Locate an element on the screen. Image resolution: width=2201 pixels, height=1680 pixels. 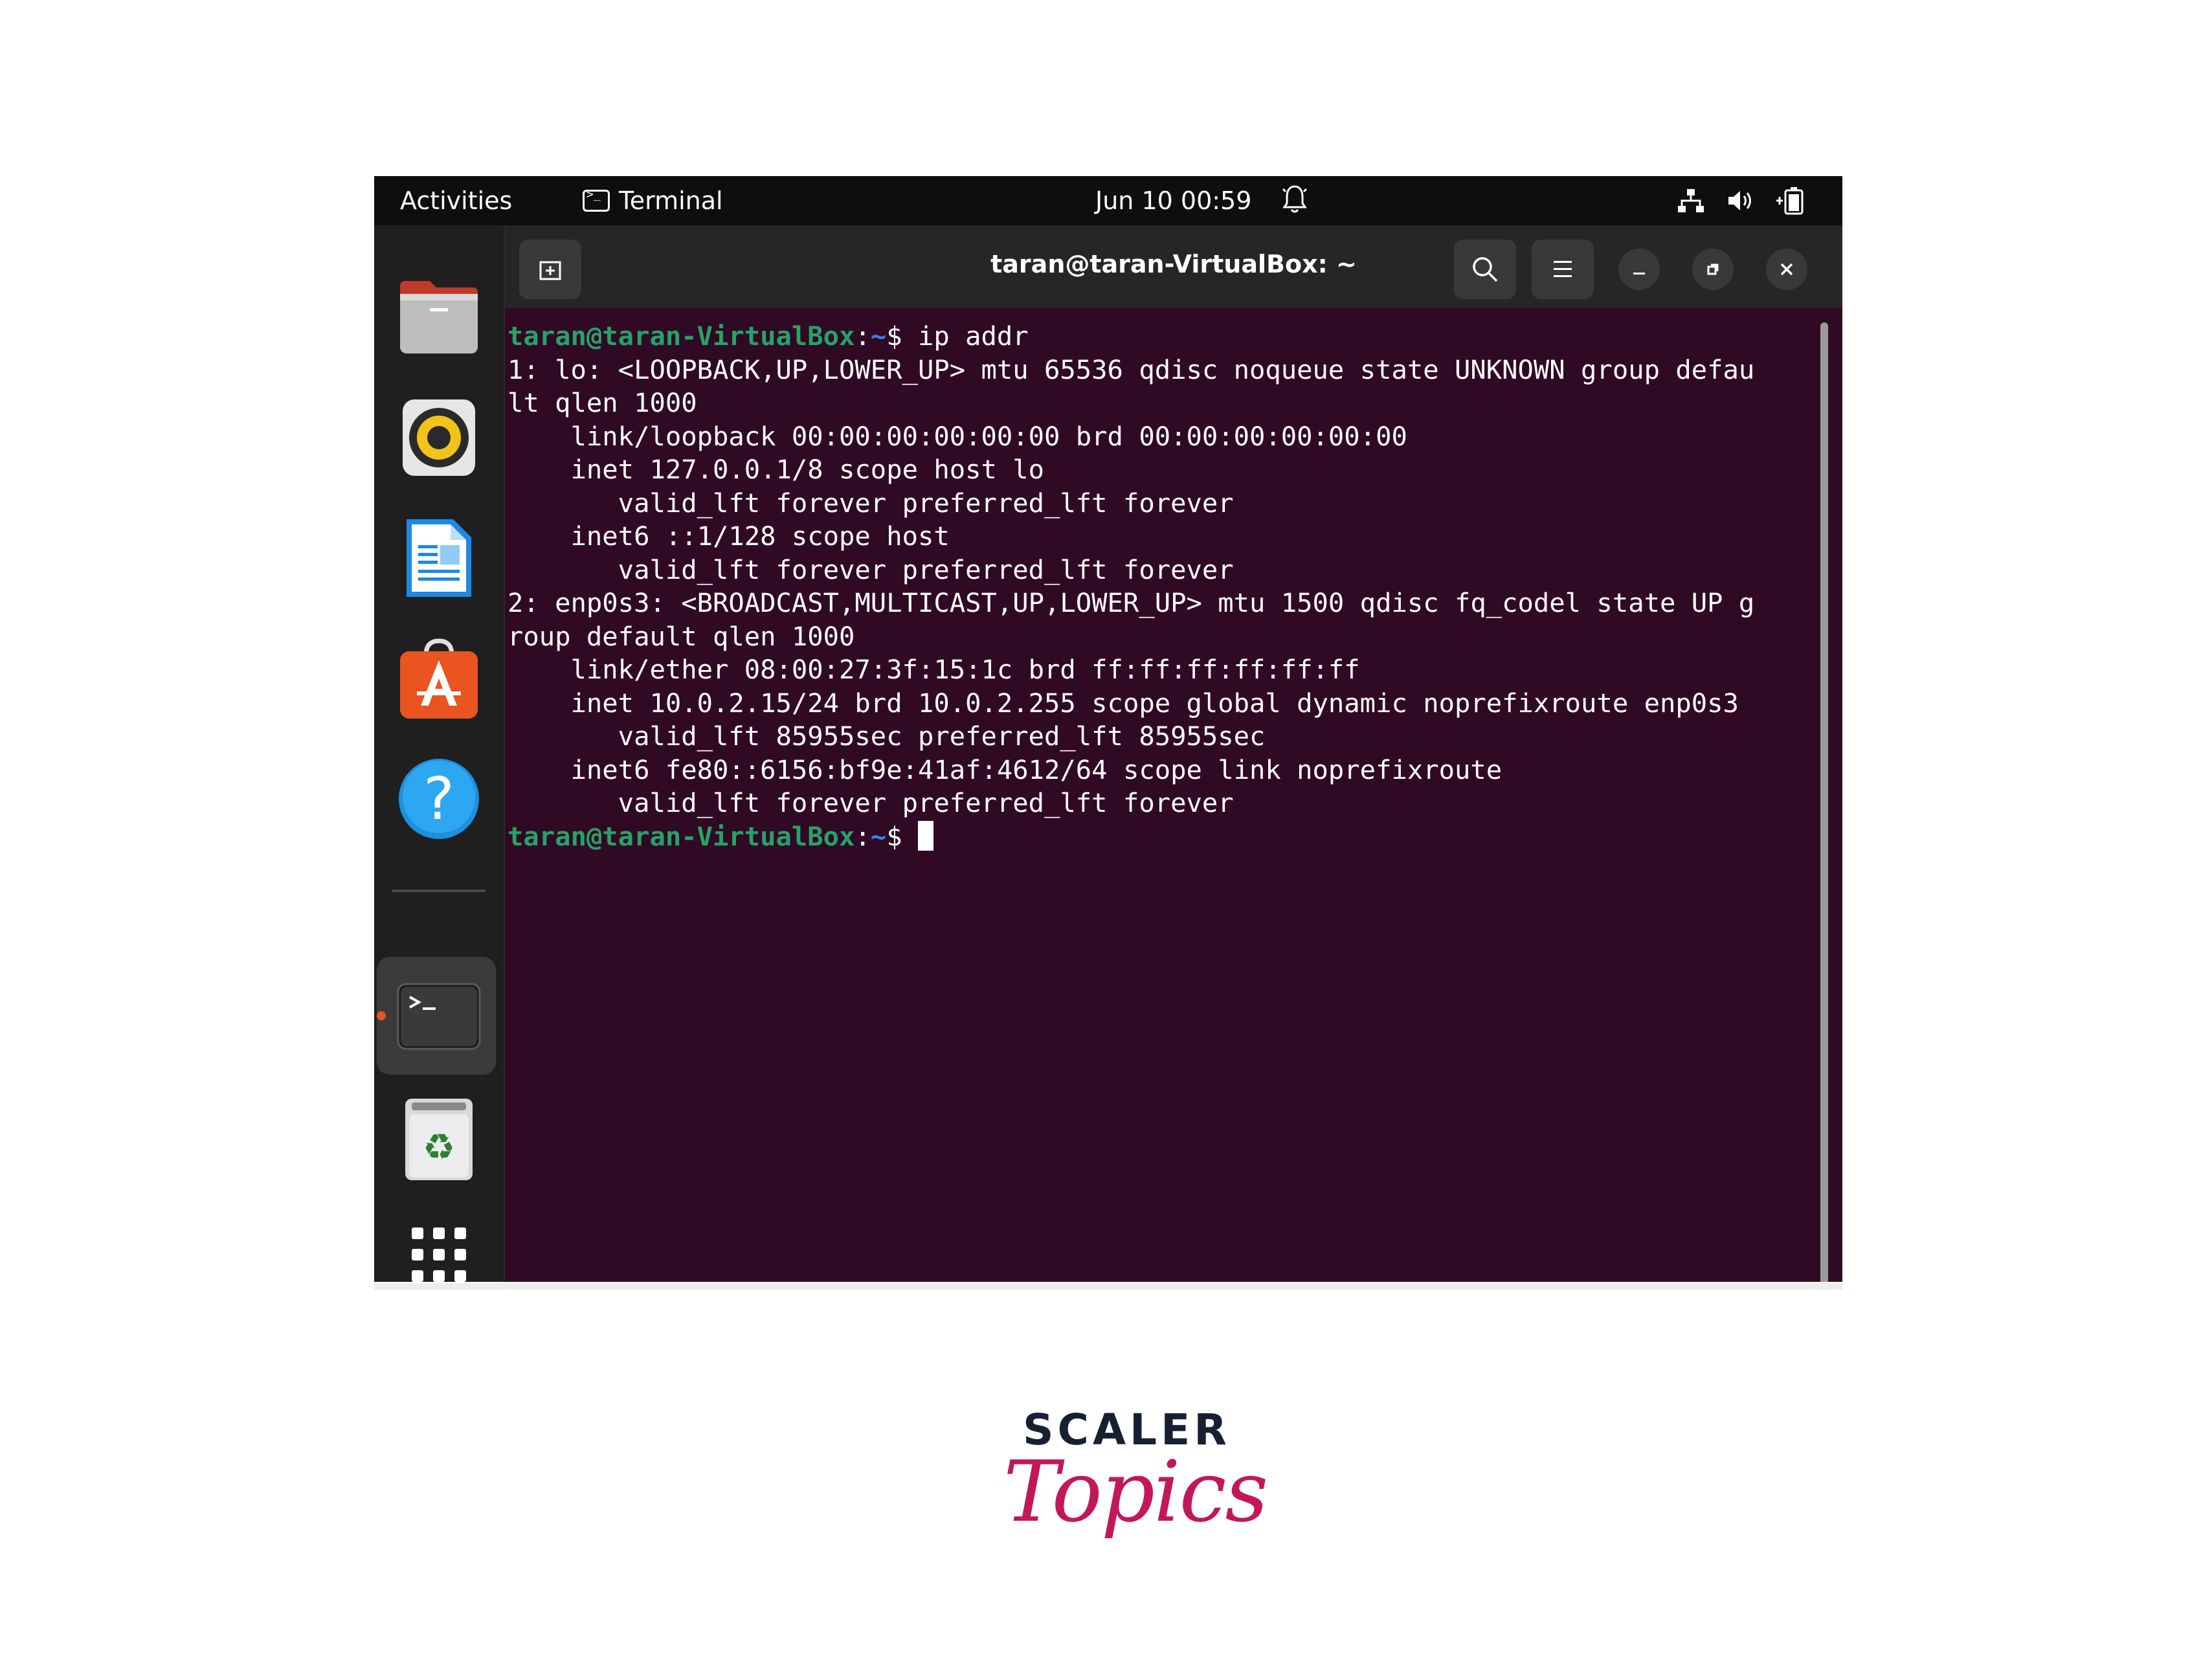
command-line: taran@taran-VirtualBox:~$ ip addr is located at coordinates (768, 336).